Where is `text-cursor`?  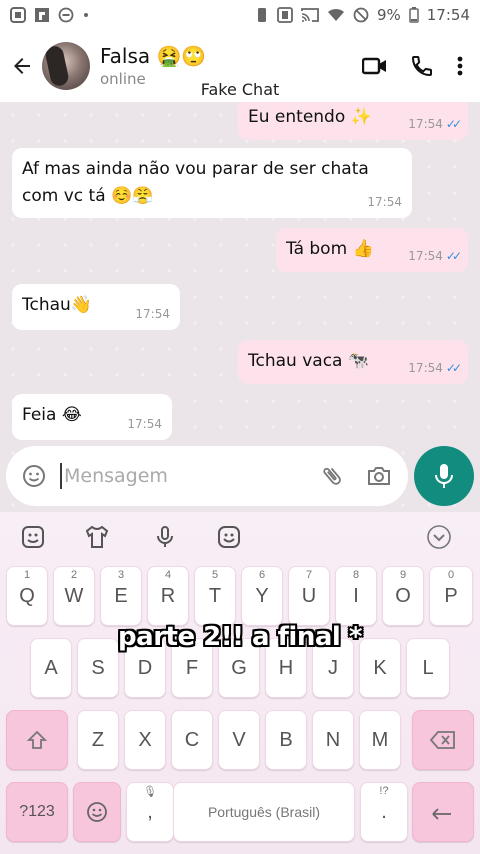
text-cursor is located at coordinates (61, 476).